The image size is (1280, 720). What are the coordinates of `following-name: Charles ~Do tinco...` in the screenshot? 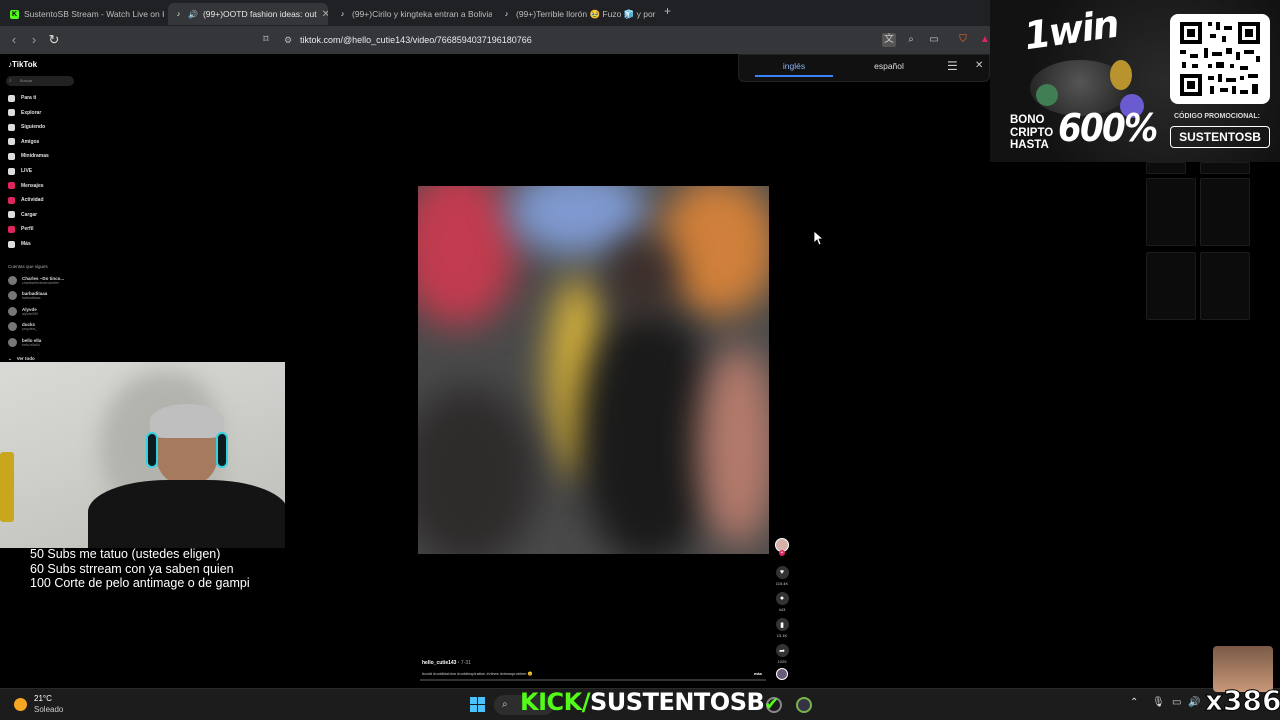 It's located at (43, 278).